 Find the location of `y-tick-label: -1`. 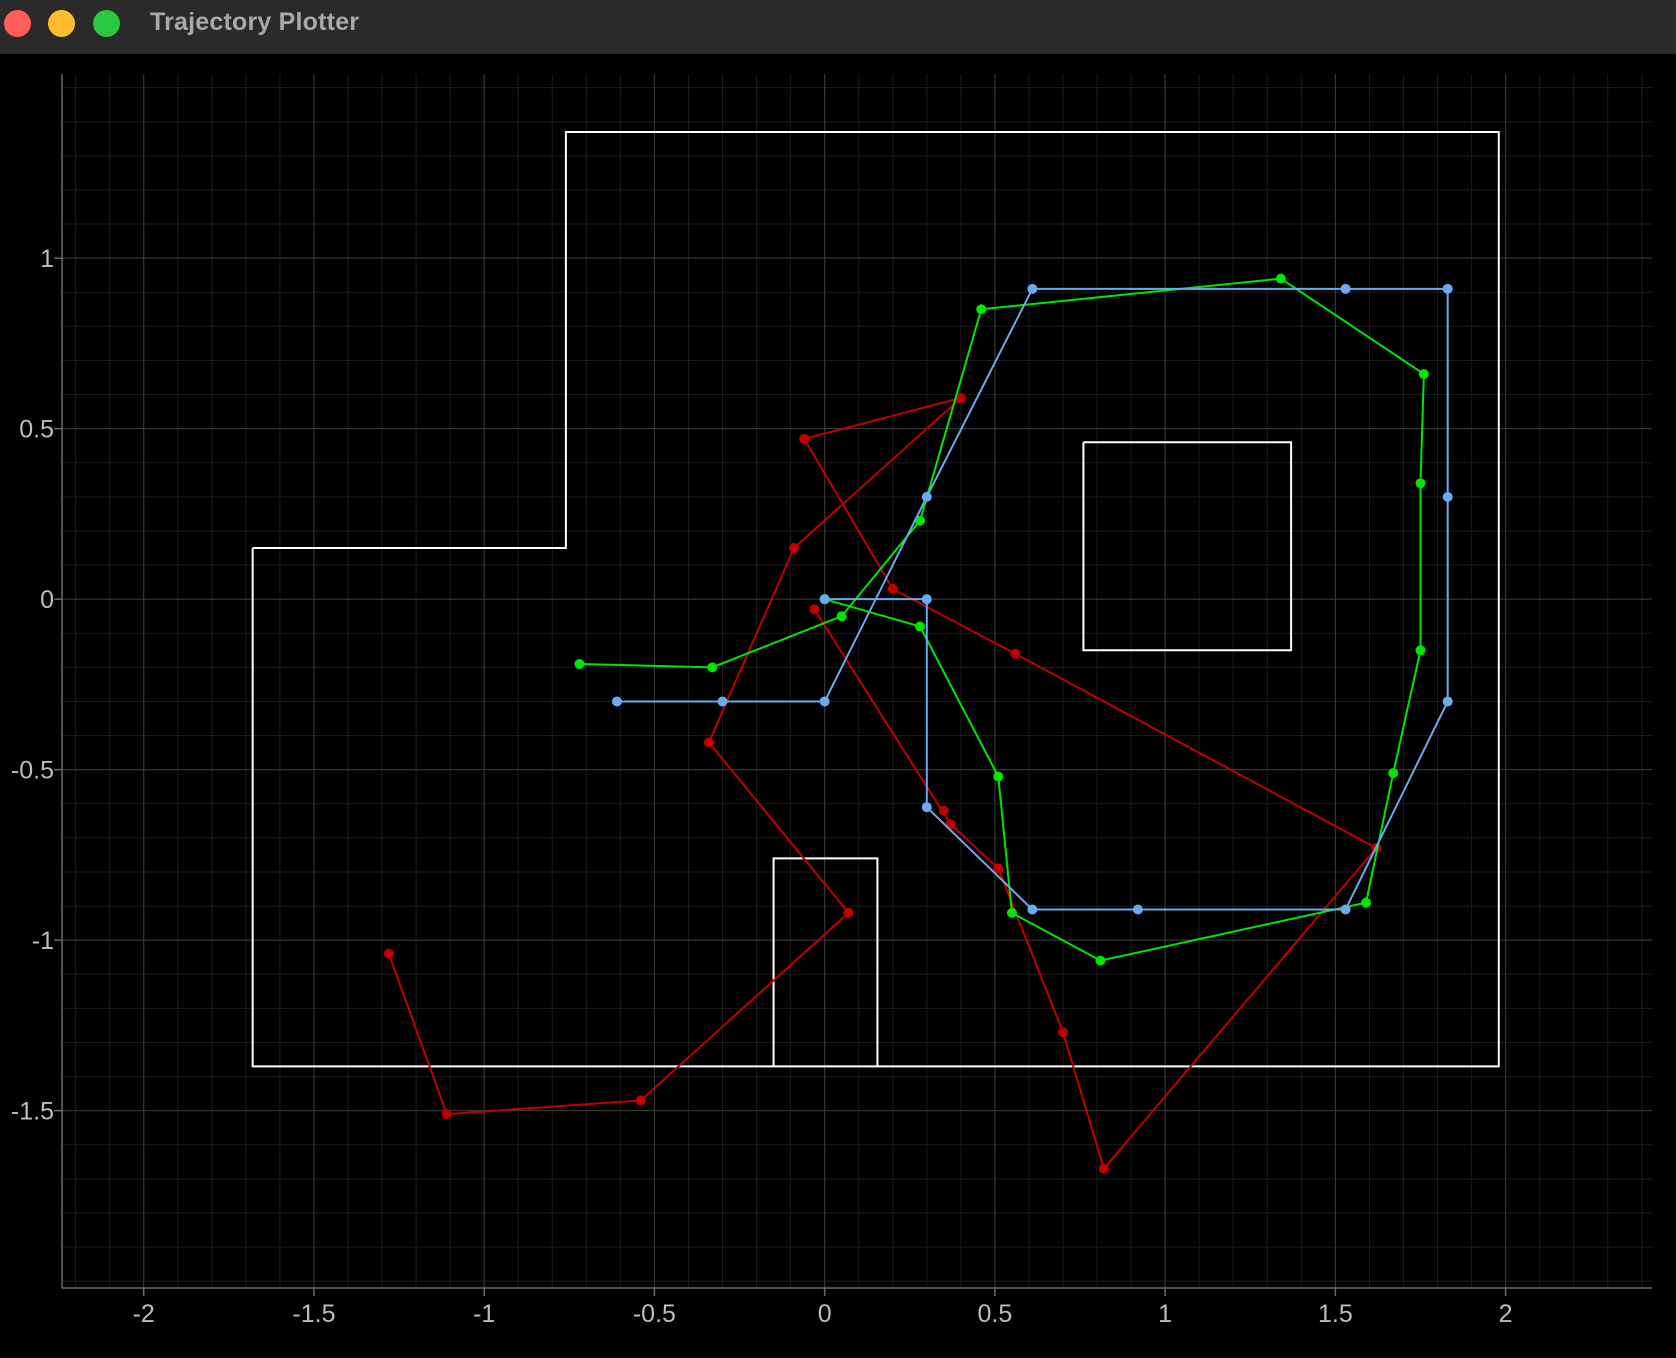

y-tick-label: -1 is located at coordinates (43, 941).